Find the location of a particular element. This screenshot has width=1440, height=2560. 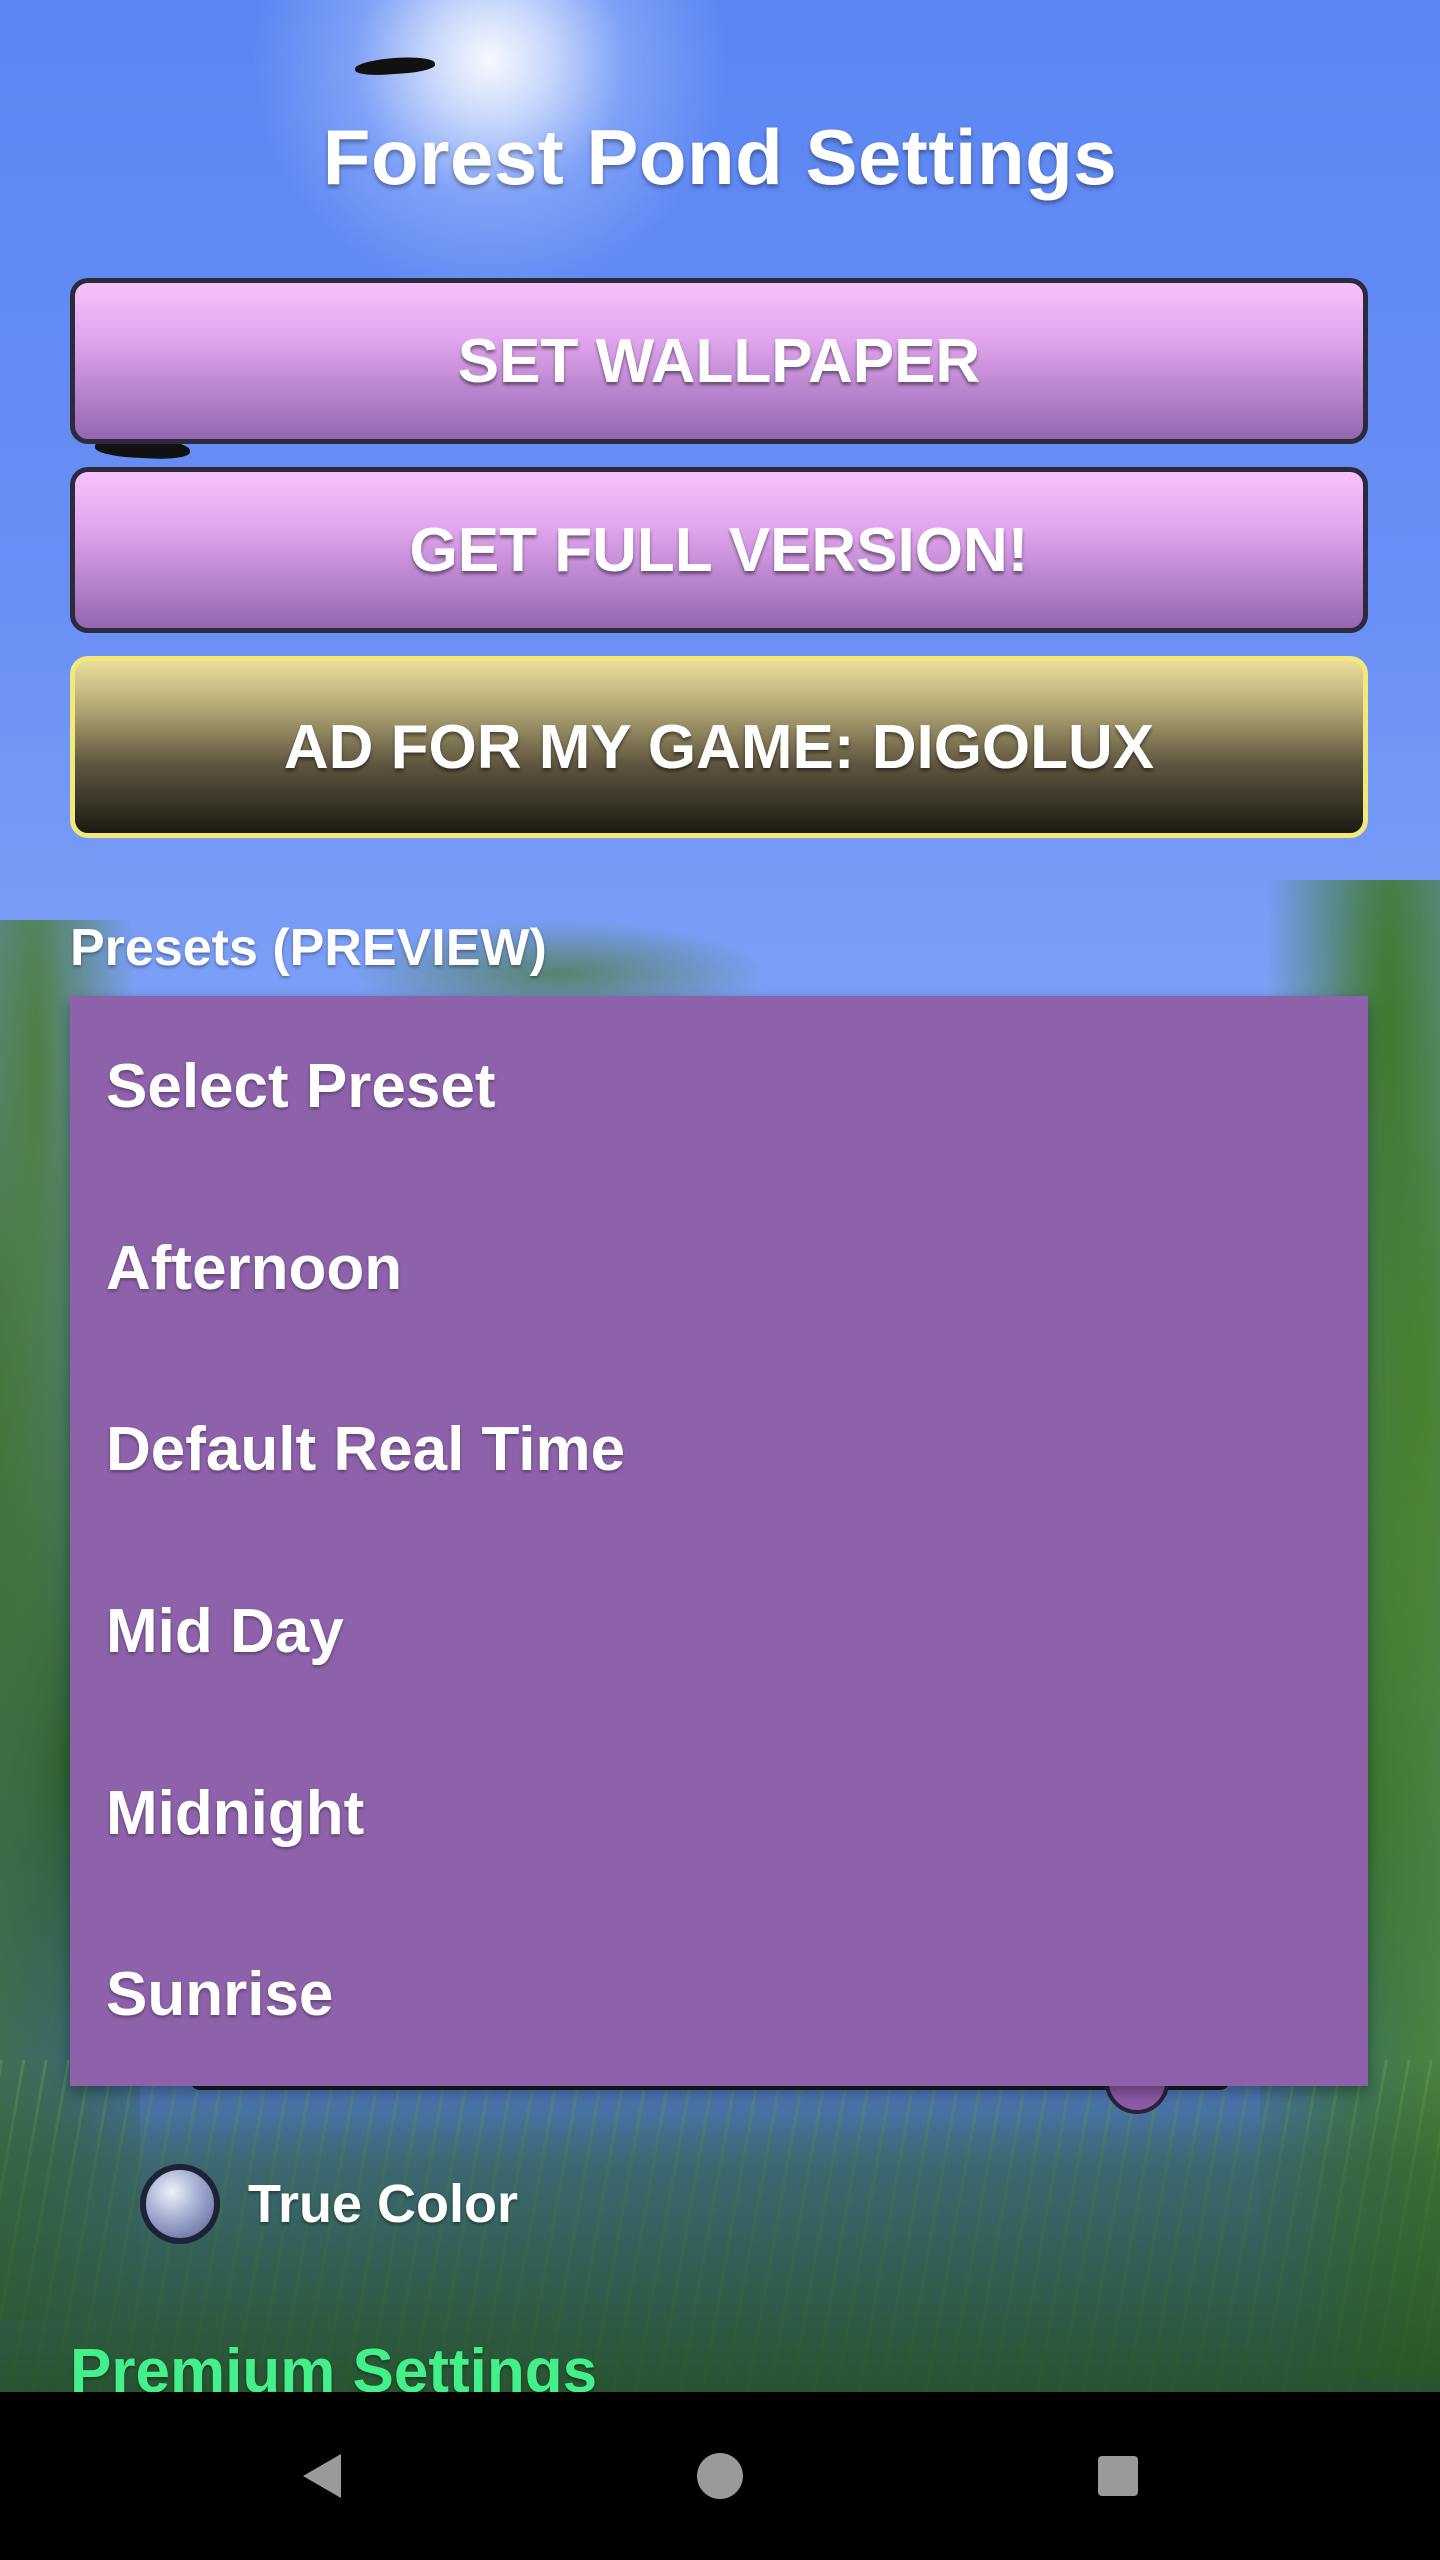

nav-home-button is located at coordinates (720, 2476).